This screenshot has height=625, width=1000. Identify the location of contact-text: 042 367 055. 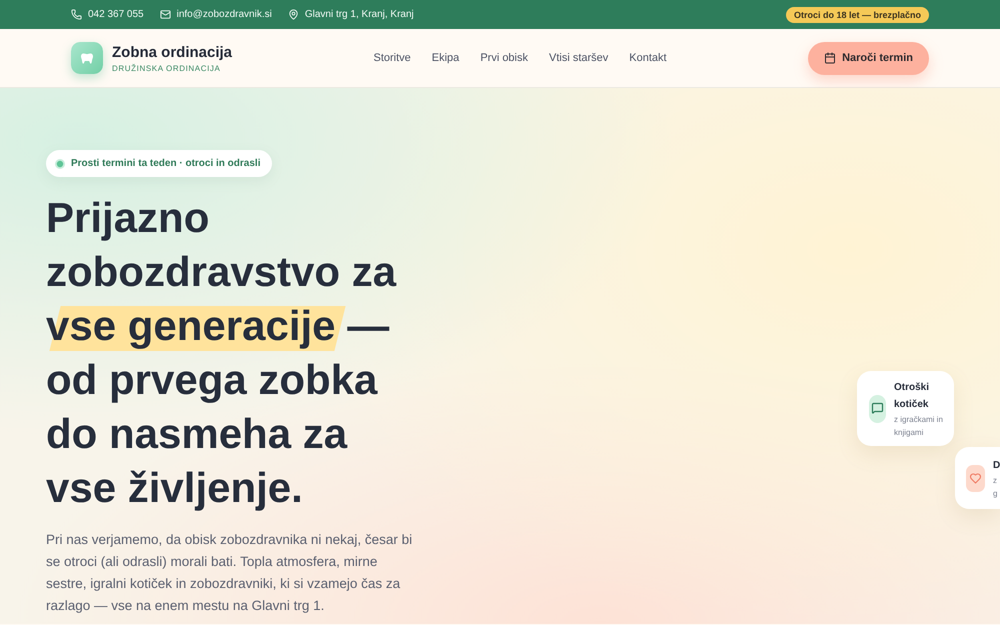
(116, 14).